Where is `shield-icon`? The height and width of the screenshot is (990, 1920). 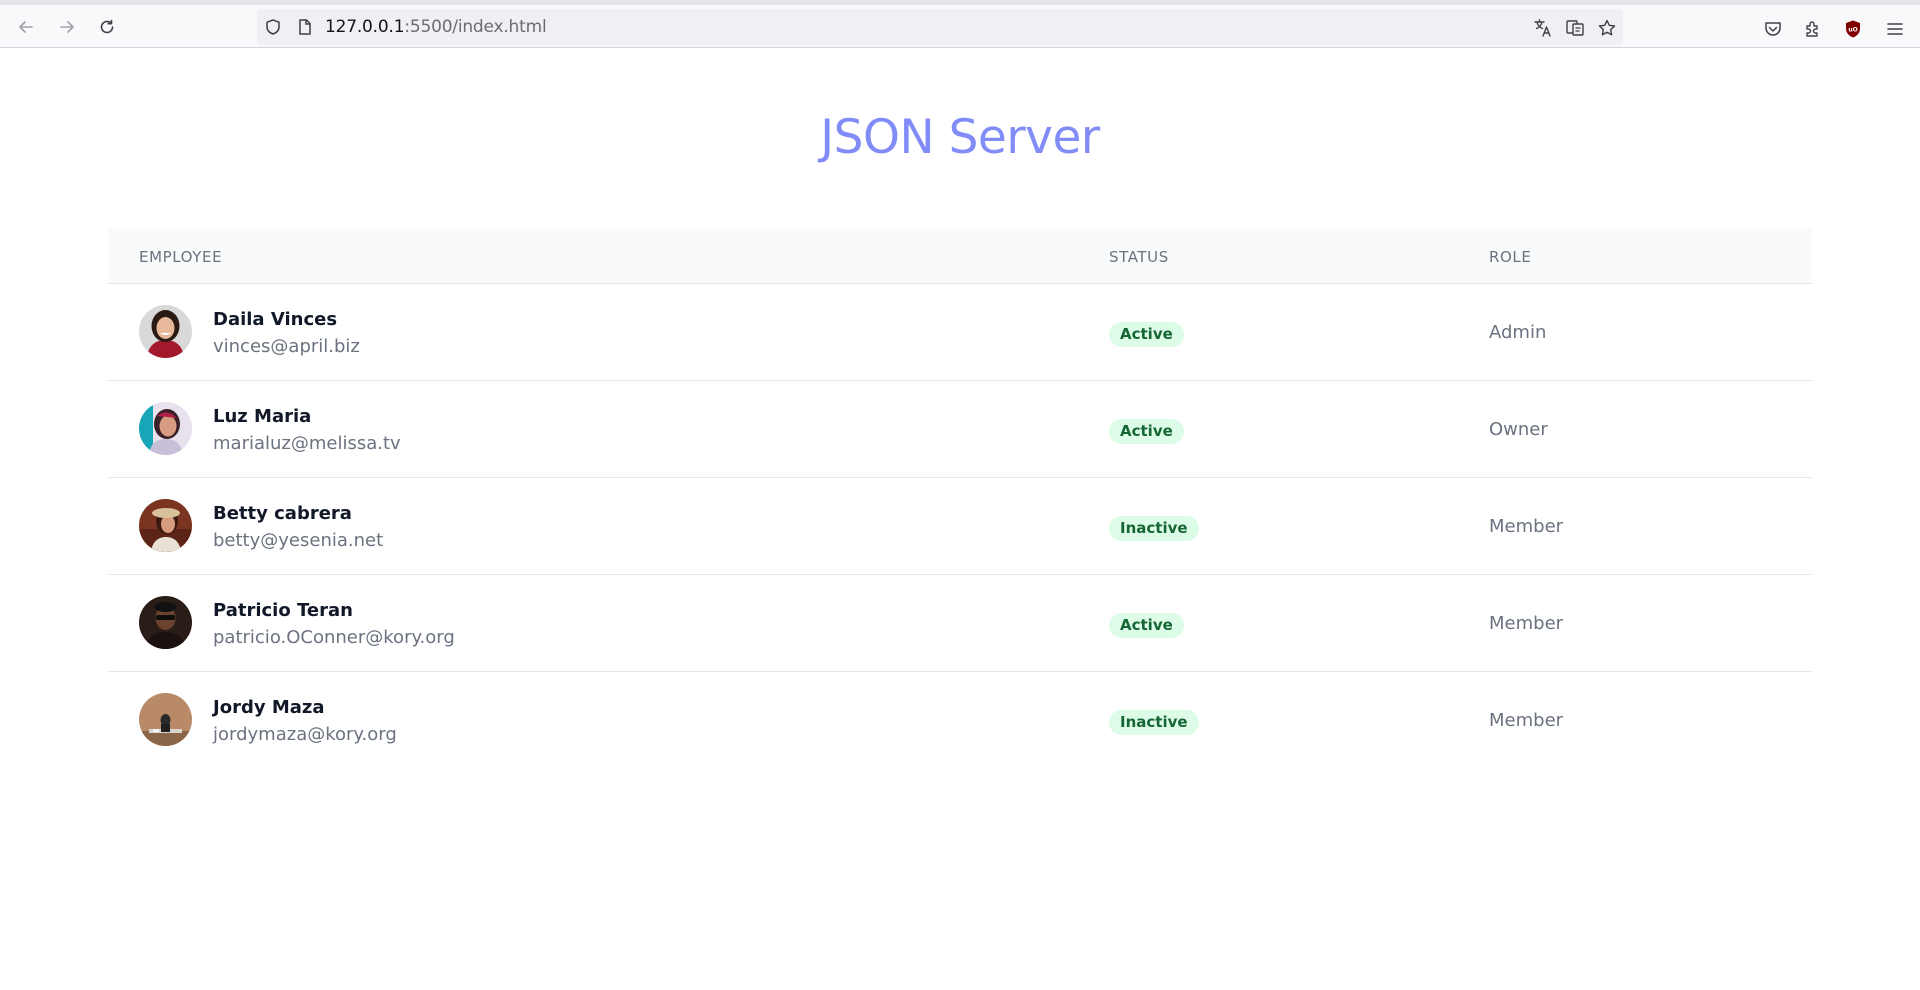
shield-icon is located at coordinates (273, 27).